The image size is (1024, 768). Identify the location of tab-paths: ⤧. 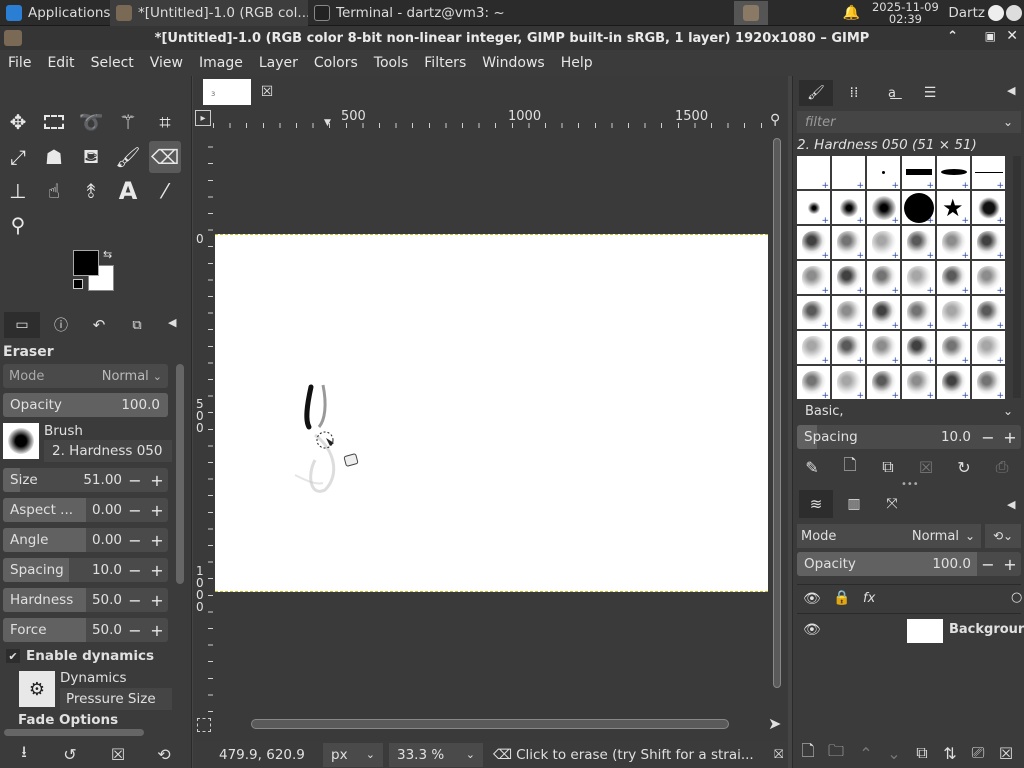
(892, 504).